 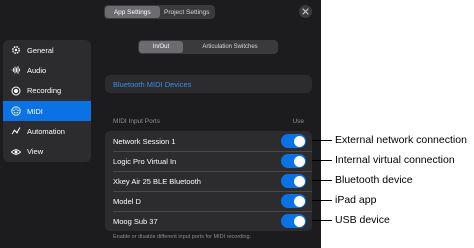 I want to click on port-name: Xkey Air 25 BLE Bluetooth, so click(x=157, y=181).